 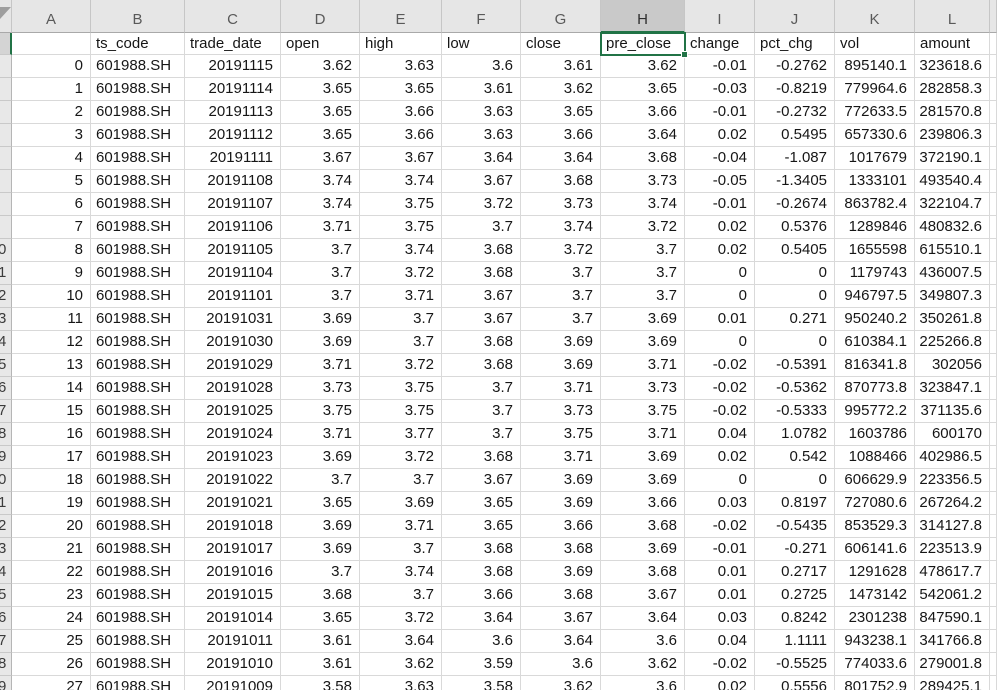 What do you see at coordinates (6, 434) in the screenshot?
I see `row-header-18: 8` at bounding box center [6, 434].